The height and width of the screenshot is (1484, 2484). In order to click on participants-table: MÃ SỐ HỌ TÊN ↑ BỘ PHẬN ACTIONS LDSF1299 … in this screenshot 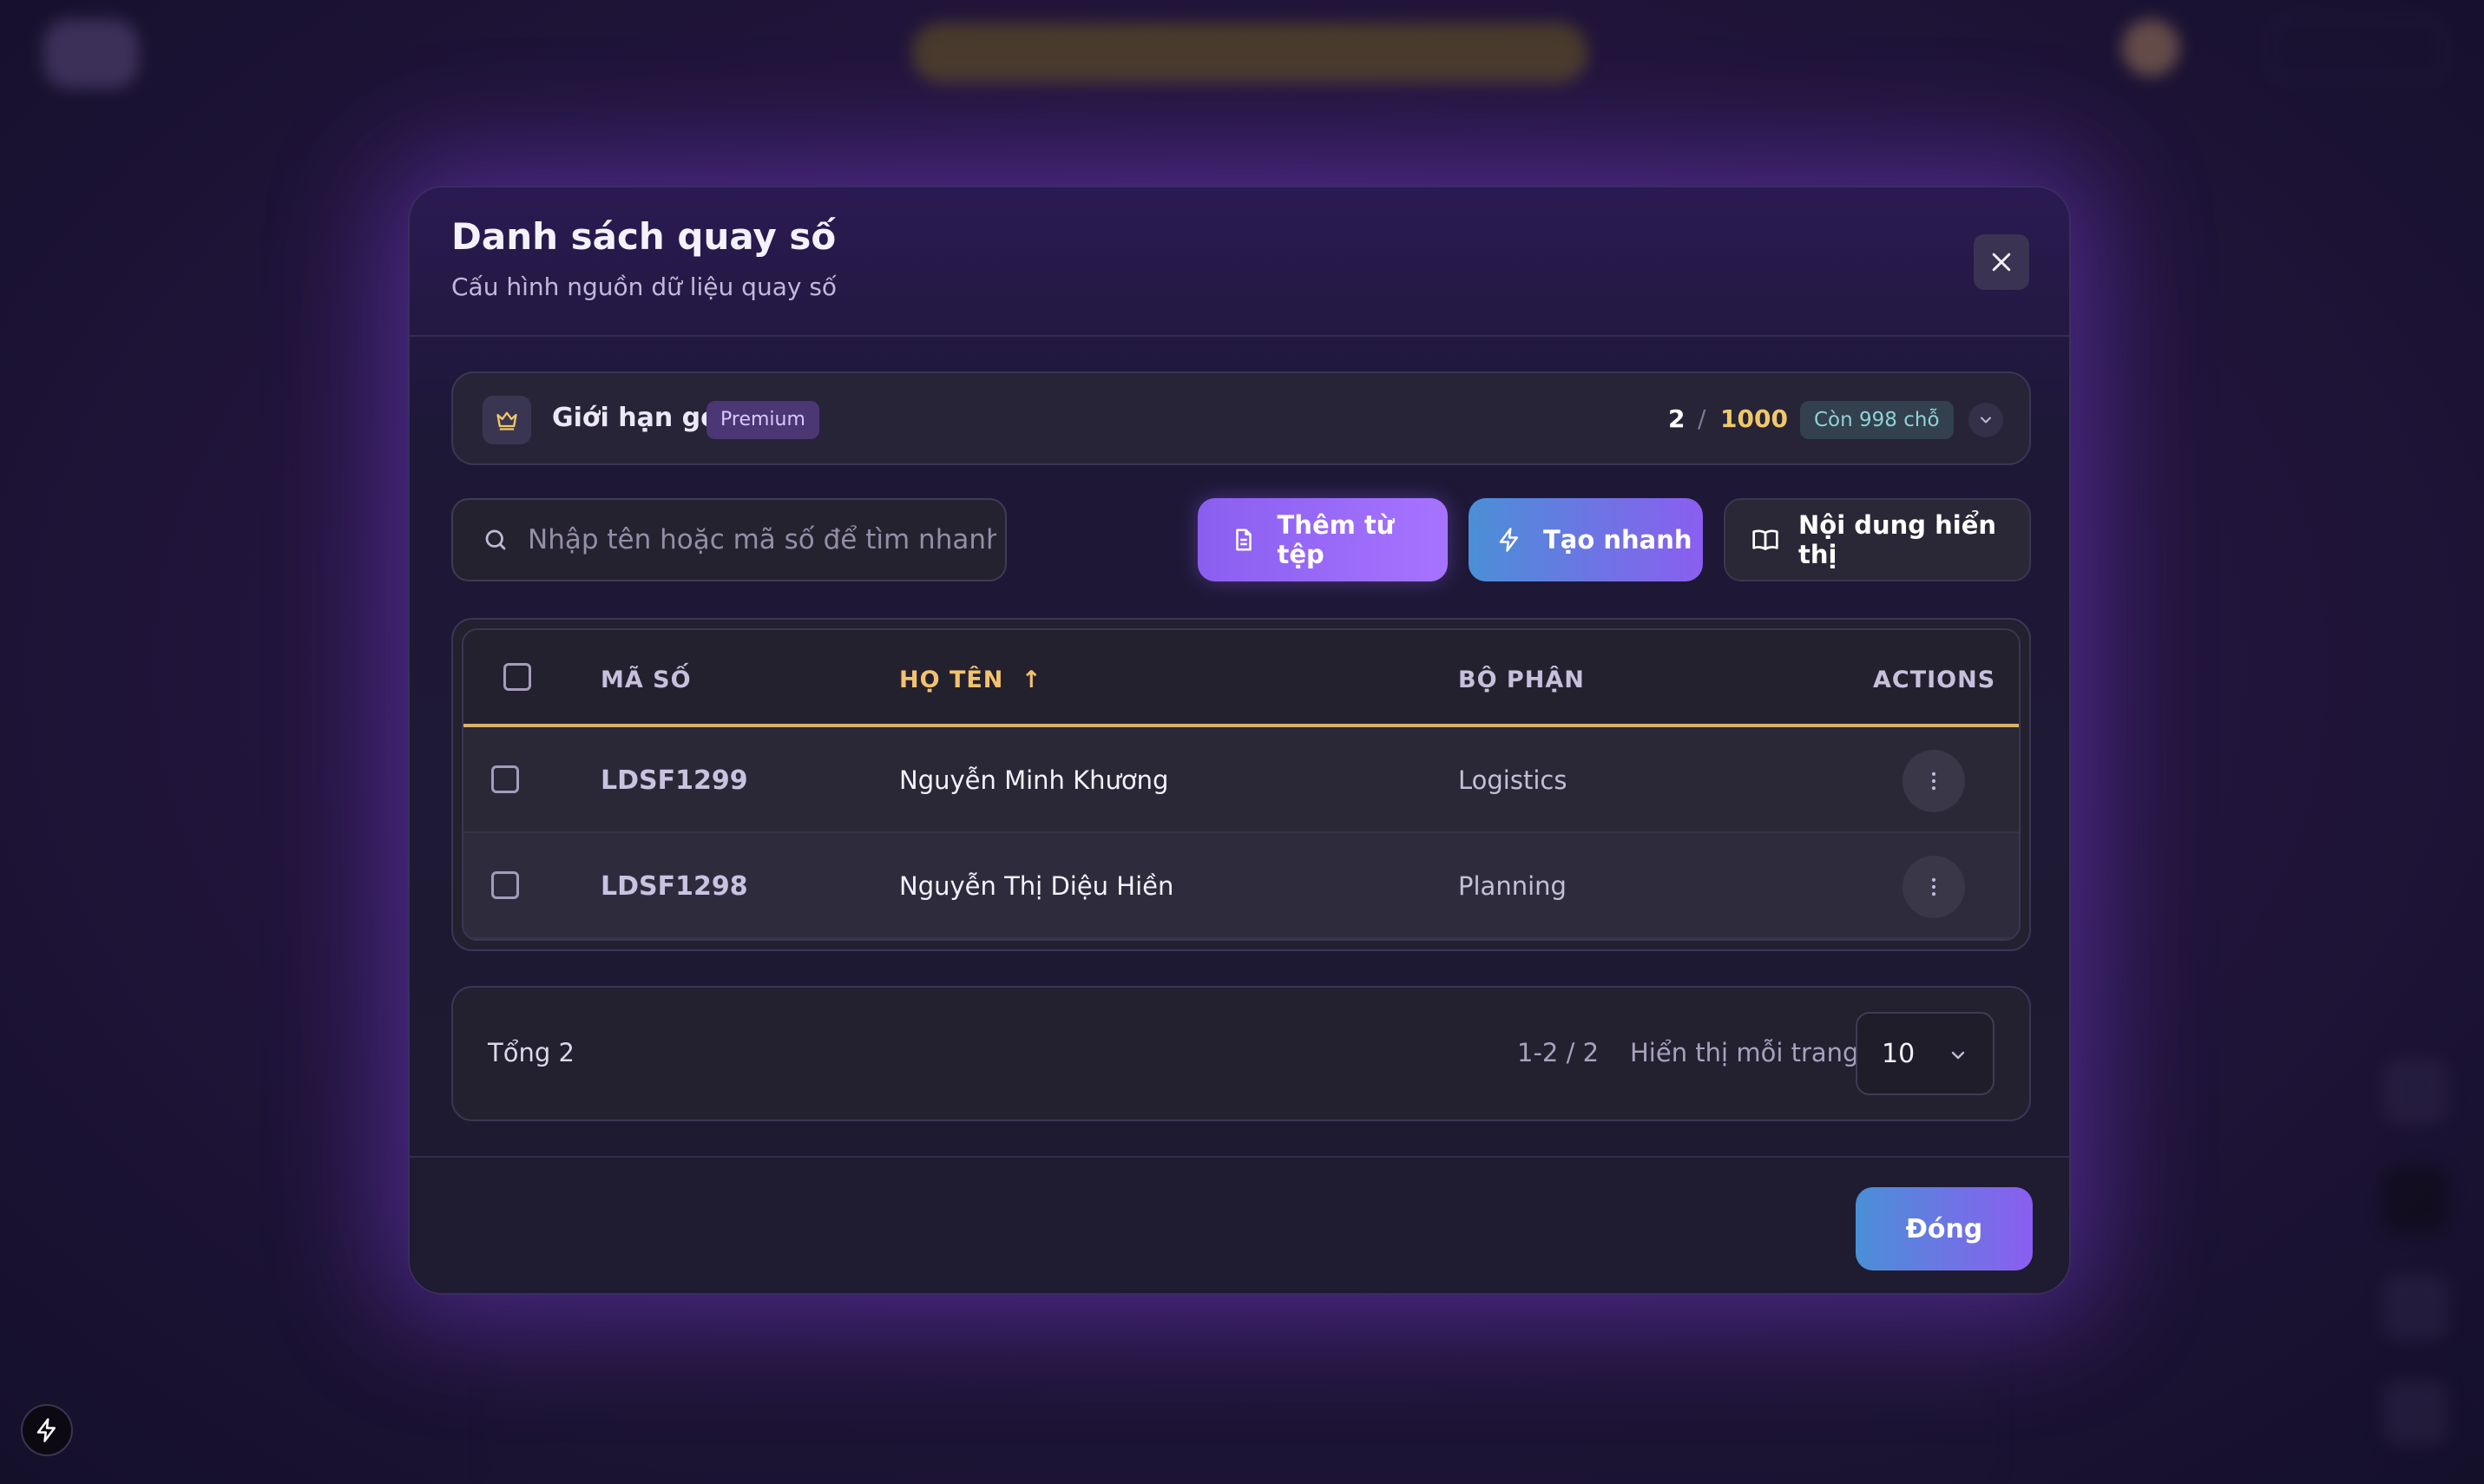, I will do `click(1241, 784)`.